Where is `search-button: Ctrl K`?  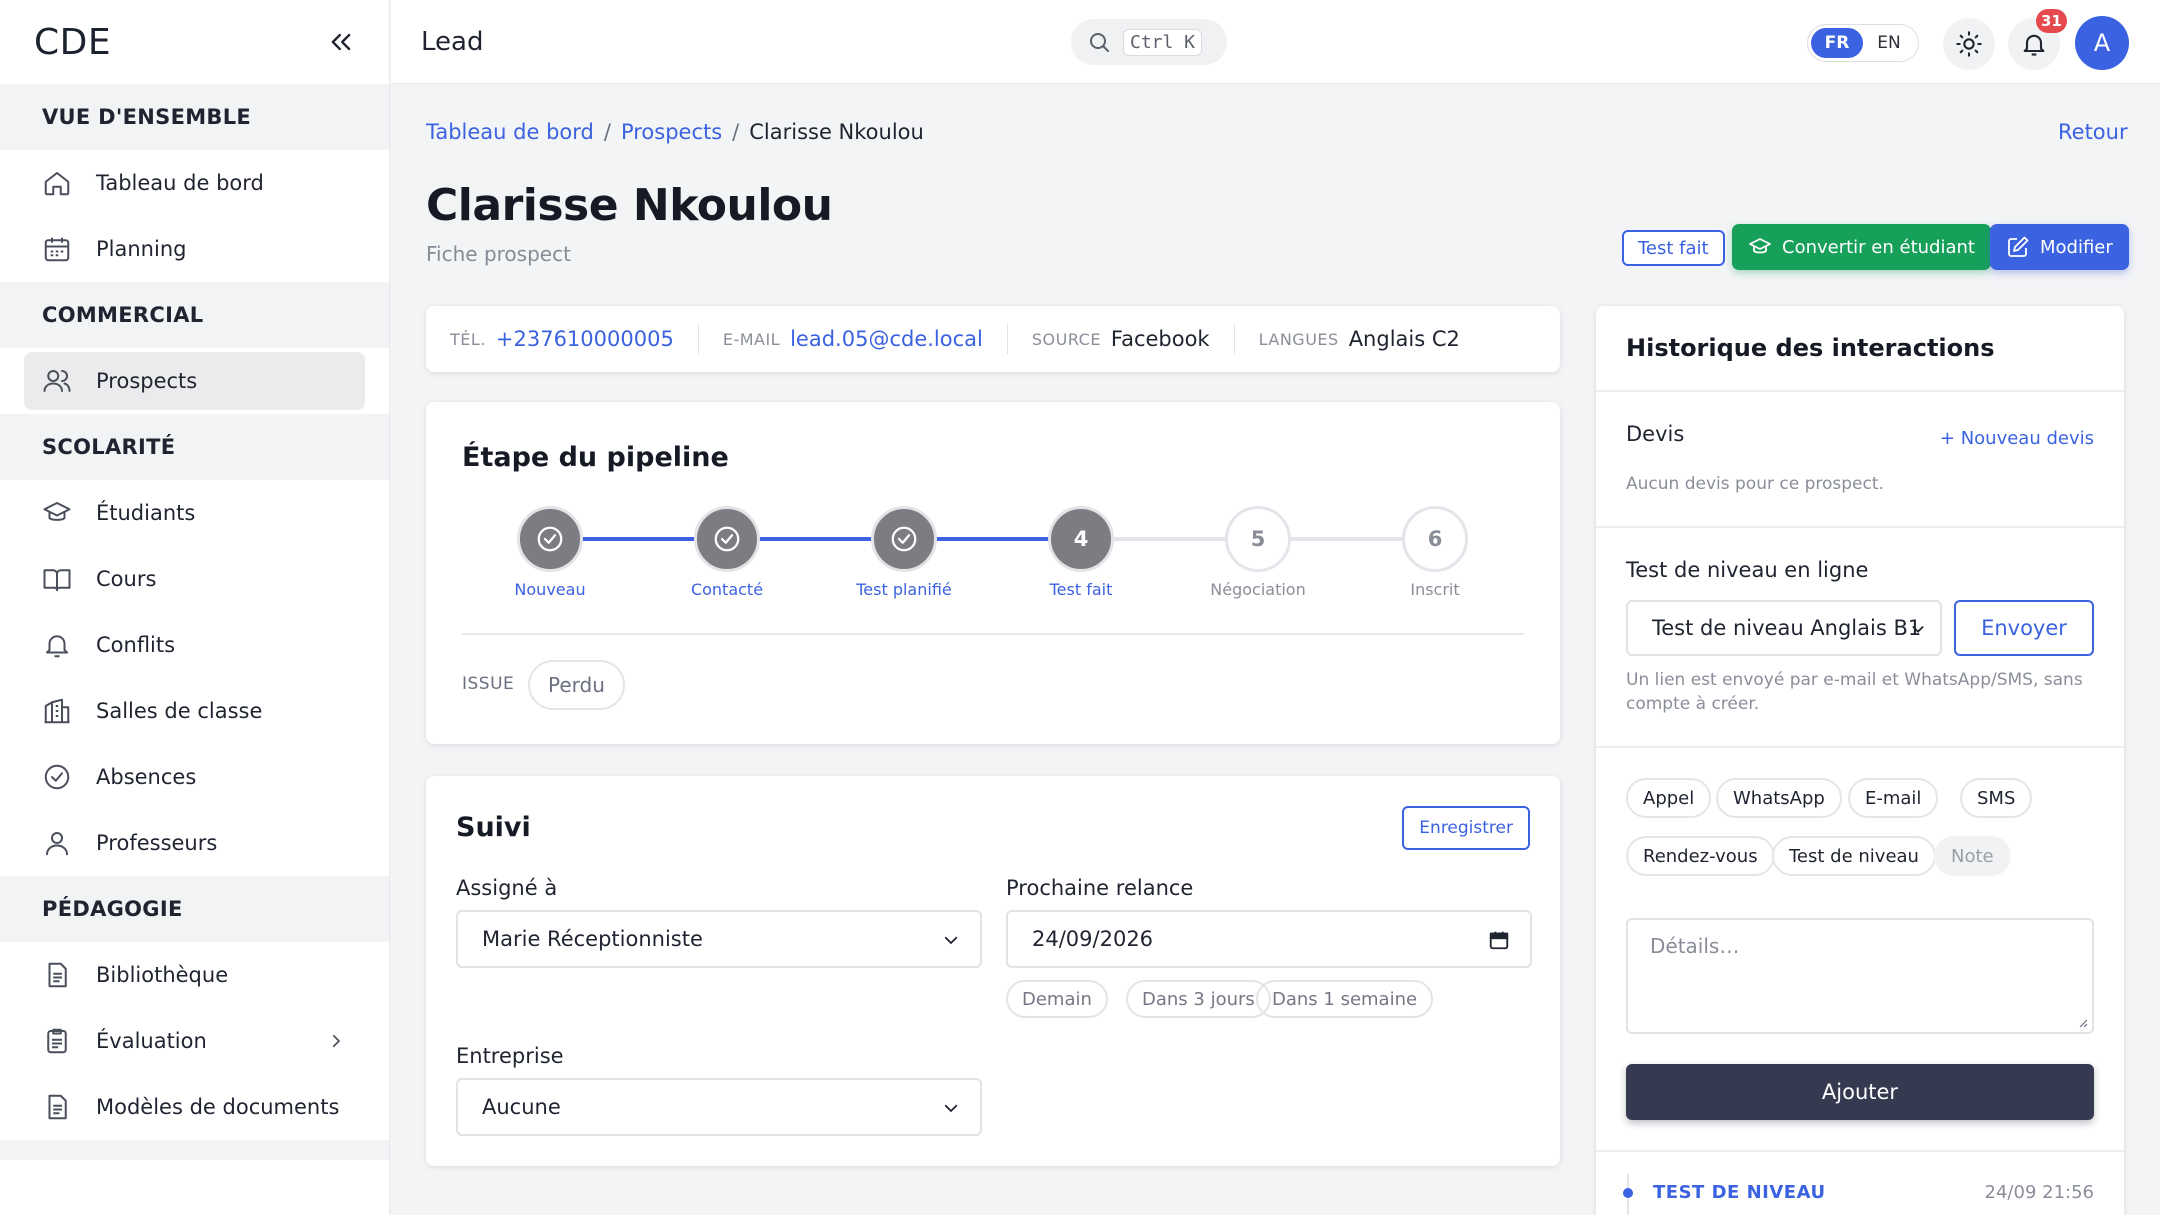
search-button: Ctrl K is located at coordinates (1149, 42).